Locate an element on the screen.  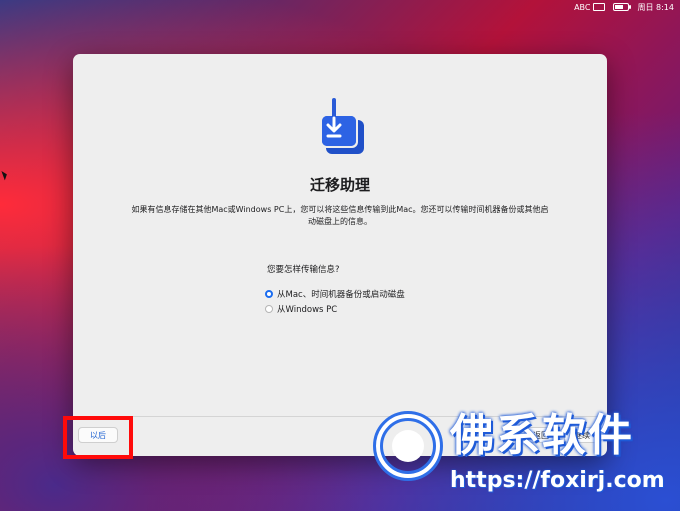
option-from-windows: 从Windows PC is located at coordinates (335, 308).